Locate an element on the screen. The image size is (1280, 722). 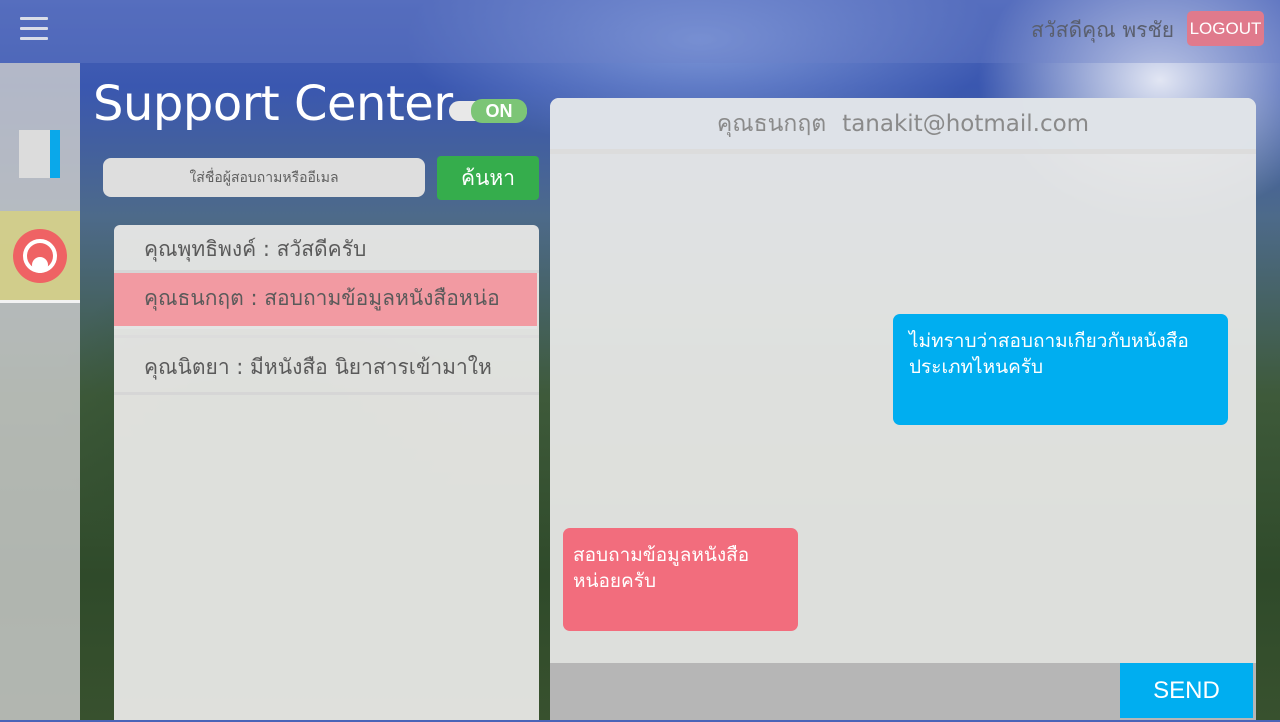
side-rail is located at coordinates (40, 391).